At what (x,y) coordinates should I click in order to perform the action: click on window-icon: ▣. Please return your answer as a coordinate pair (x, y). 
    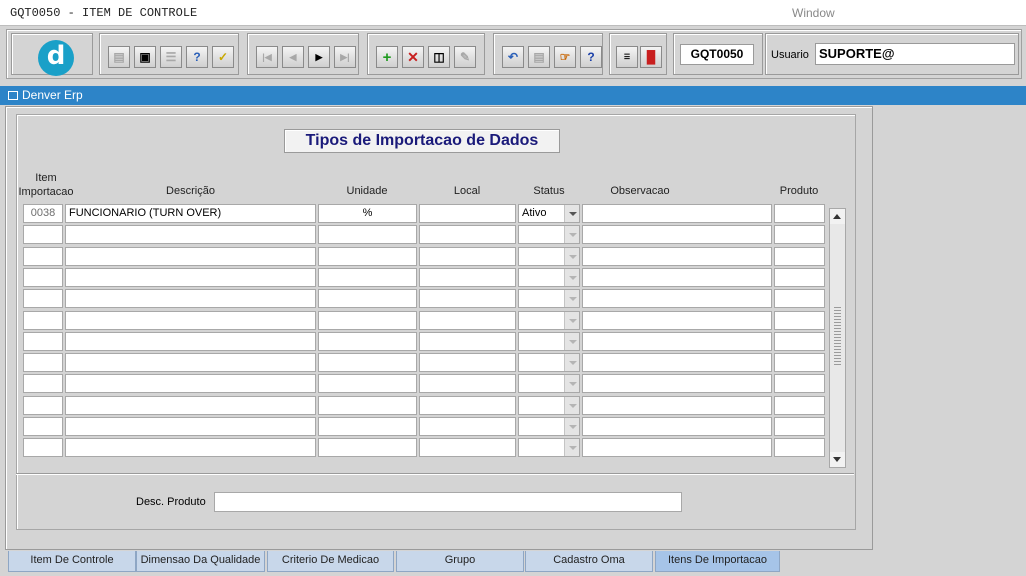
    Looking at the image, I should click on (145, 57).